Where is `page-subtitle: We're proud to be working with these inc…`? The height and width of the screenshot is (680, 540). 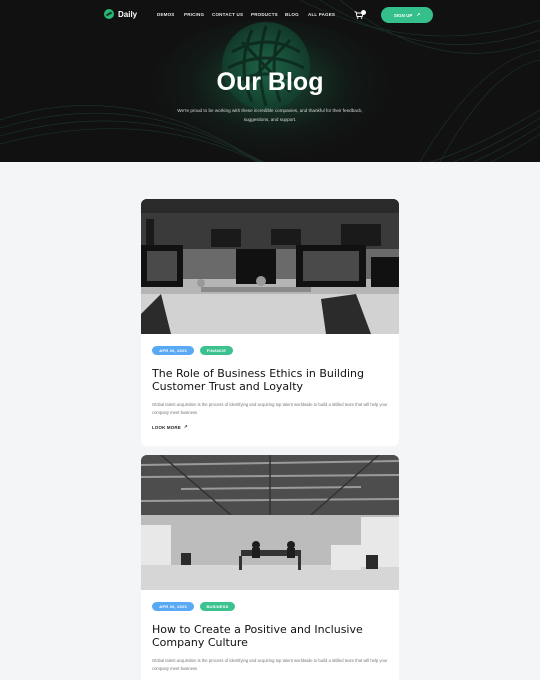
page-subtitle: We're proud to be working with these inc… is located at coordinates (270, 115).